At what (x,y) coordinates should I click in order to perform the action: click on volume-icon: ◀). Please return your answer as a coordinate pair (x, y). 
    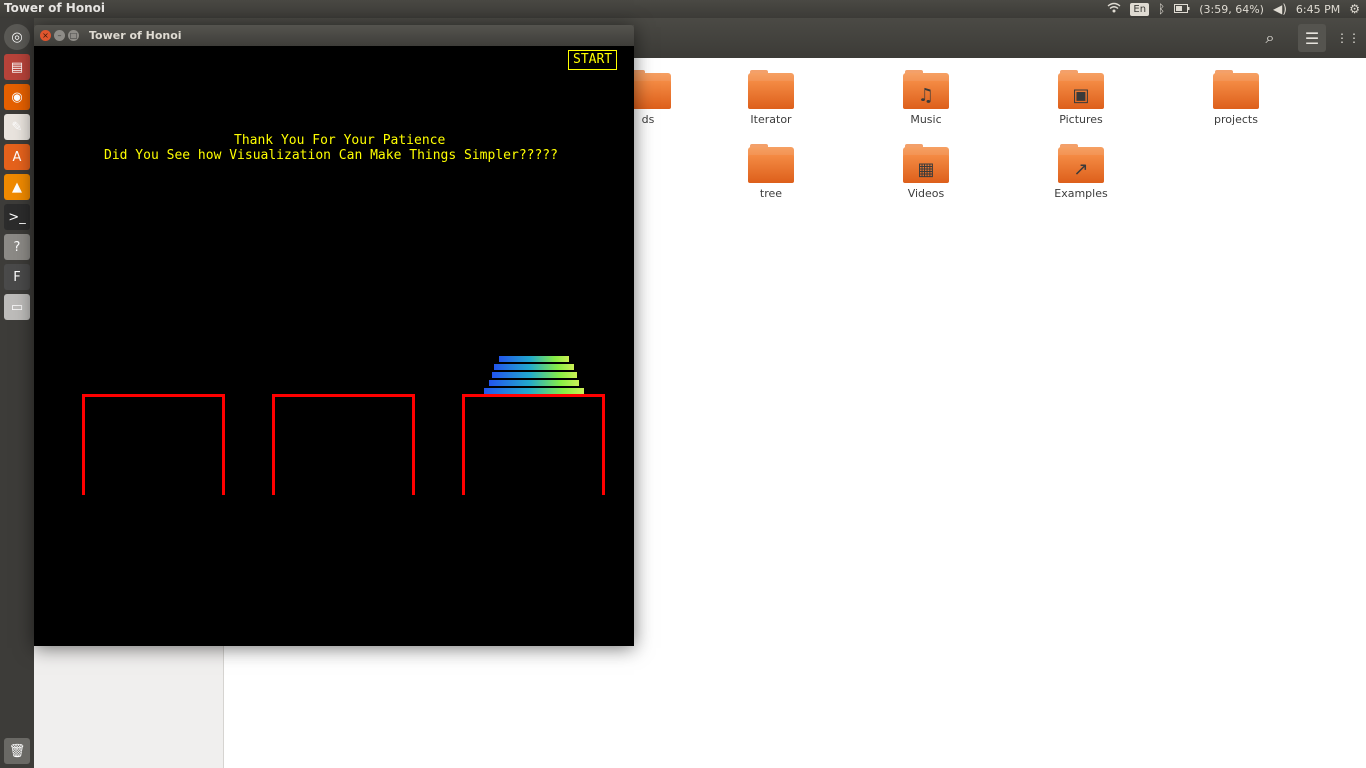
    Looking at the image, I should click on (1280, 9).